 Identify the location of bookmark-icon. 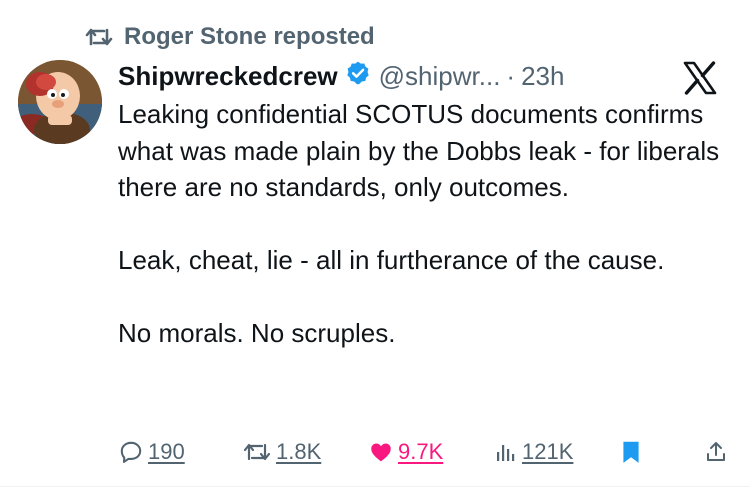
(631, 452).